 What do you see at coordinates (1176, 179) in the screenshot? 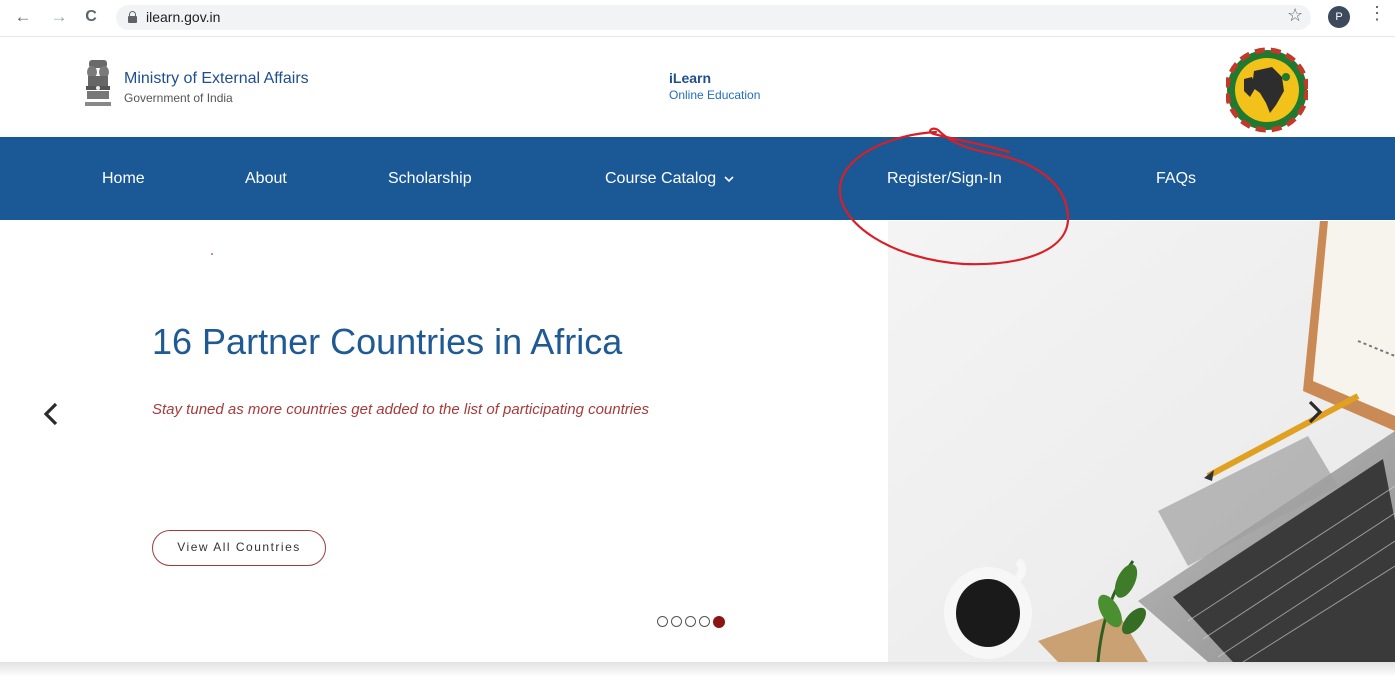
I see `nav-faqs: FAQs` at bounding box center [1176, 179].